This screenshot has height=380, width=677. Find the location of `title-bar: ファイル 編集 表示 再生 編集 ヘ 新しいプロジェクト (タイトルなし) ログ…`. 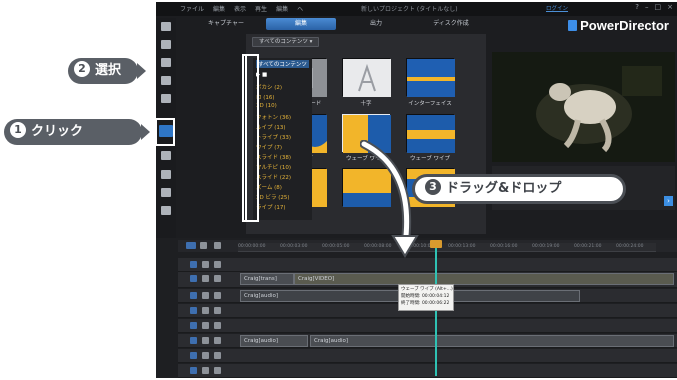

title-bar: ファイル 編集 表示 再生 編集 ヘ 新しいプロジェクト (タイトルなし) ログ… is located at coordinates (416, 9).